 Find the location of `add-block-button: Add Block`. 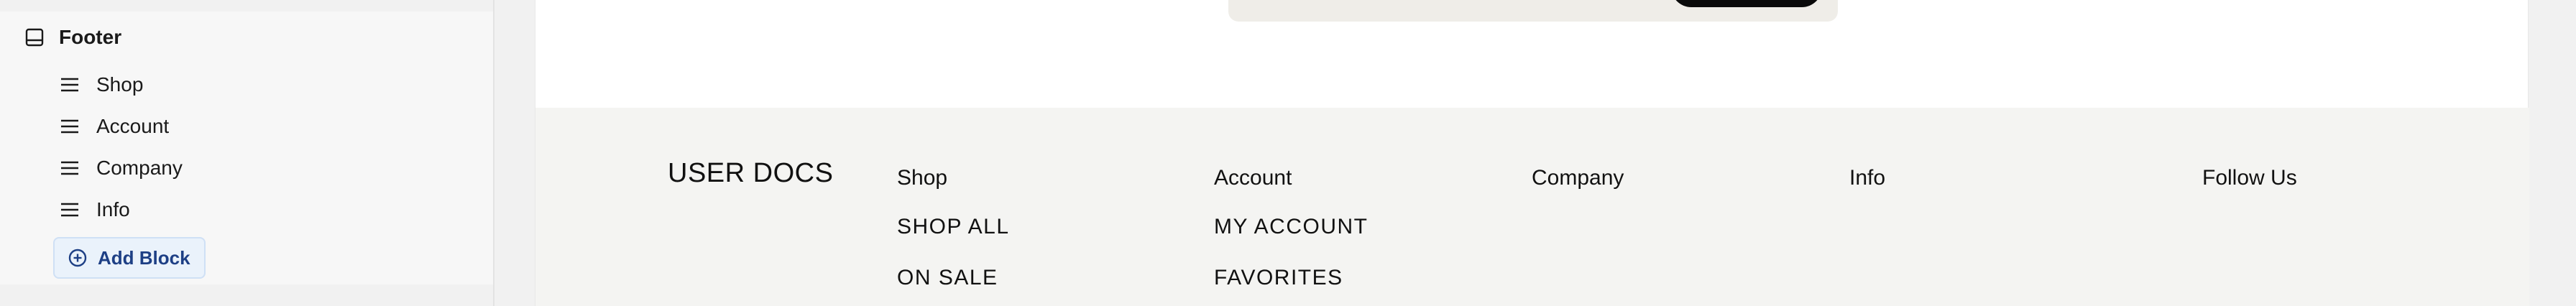

add-block-button: Add Block is located at coordinates (129, 258).